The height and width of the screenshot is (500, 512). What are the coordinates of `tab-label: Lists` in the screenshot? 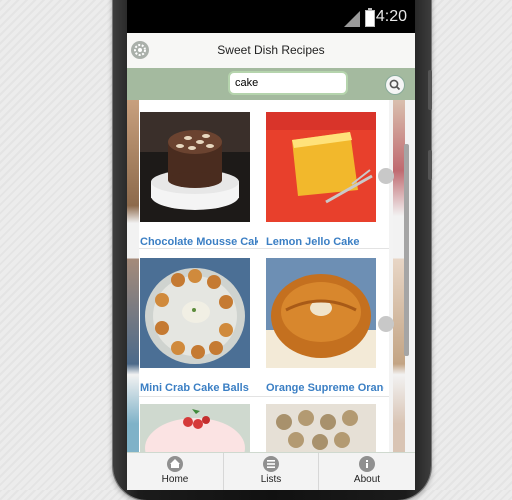 It's located at (271, 479).